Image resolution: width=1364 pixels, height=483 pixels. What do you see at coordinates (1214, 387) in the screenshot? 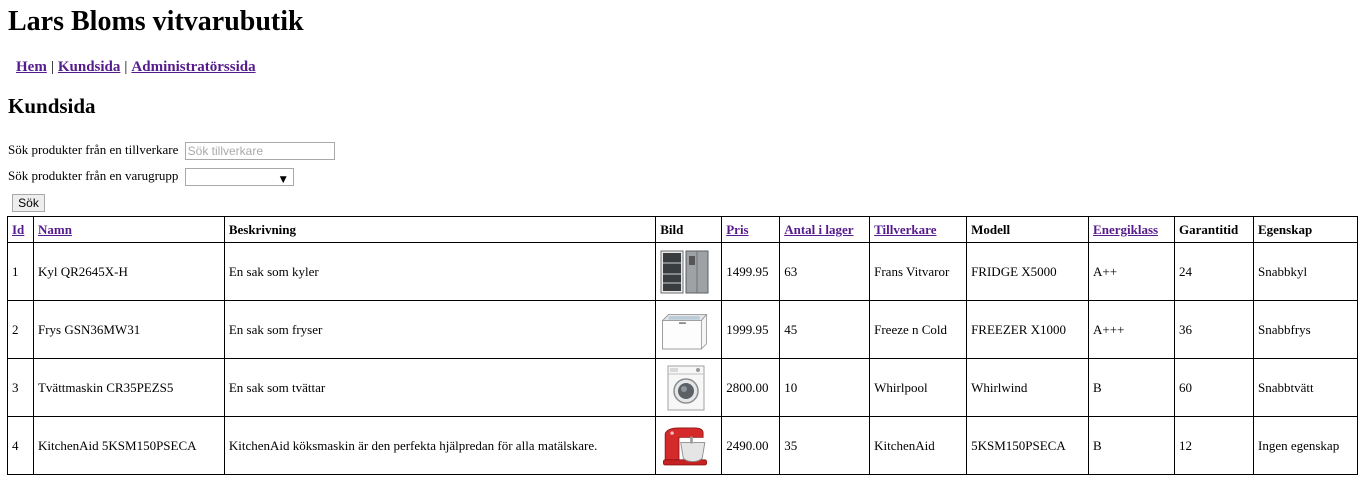
I see `cell-warranty: 60` at bounding box center [1214, 387].